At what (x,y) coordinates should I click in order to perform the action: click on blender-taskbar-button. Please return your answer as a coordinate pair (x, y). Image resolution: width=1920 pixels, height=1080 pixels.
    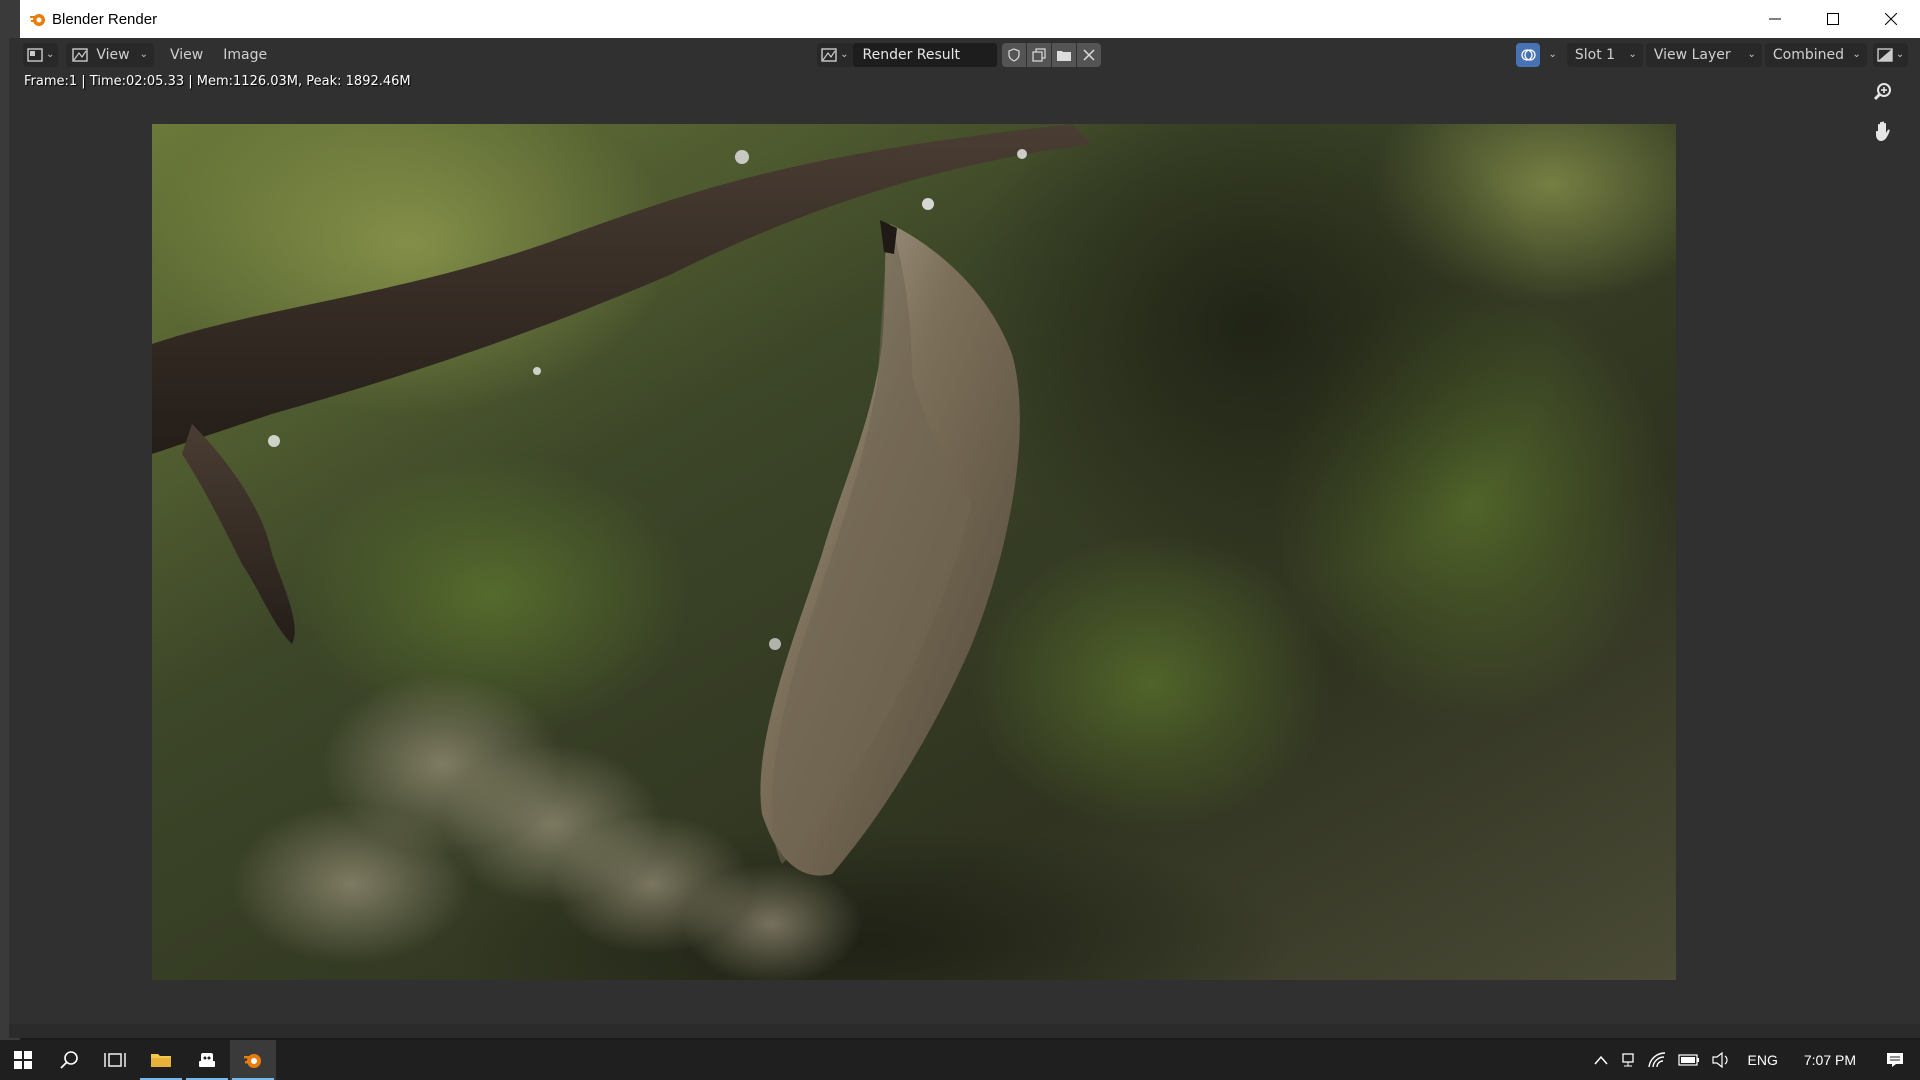
    Looking at the image, I should click on (253, 1060).